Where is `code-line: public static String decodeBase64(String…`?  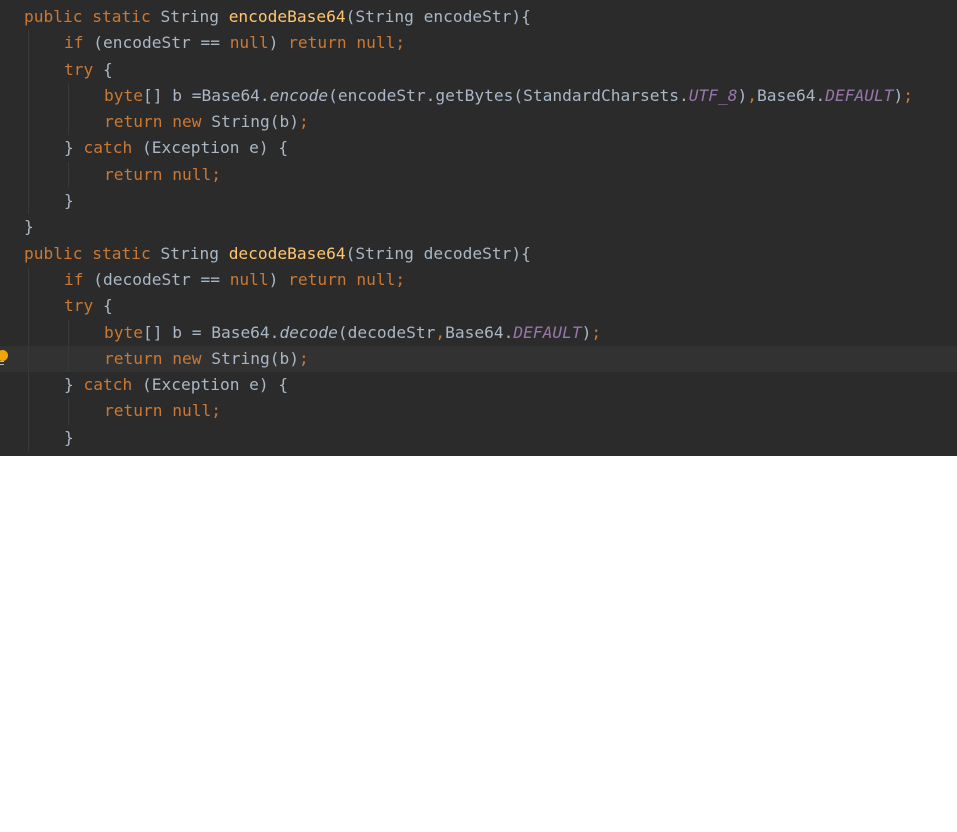 code-line: public static String decodeBase64(String… is located at coordinates (478, 254).